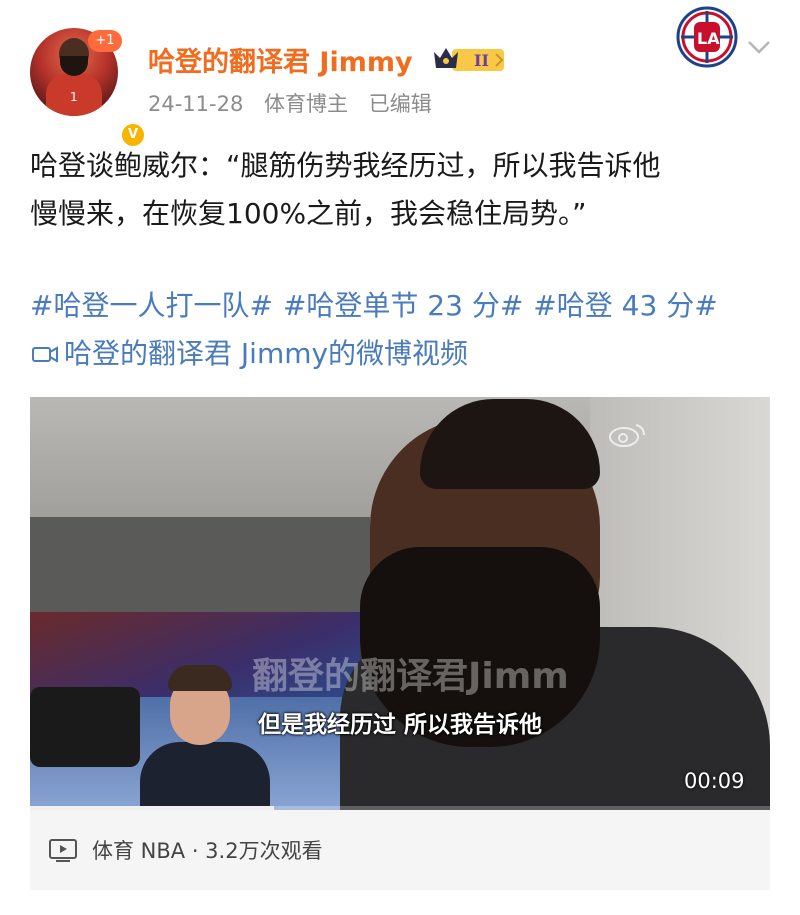  I want to click on weibo-watermark-icon, so click(627, 435).